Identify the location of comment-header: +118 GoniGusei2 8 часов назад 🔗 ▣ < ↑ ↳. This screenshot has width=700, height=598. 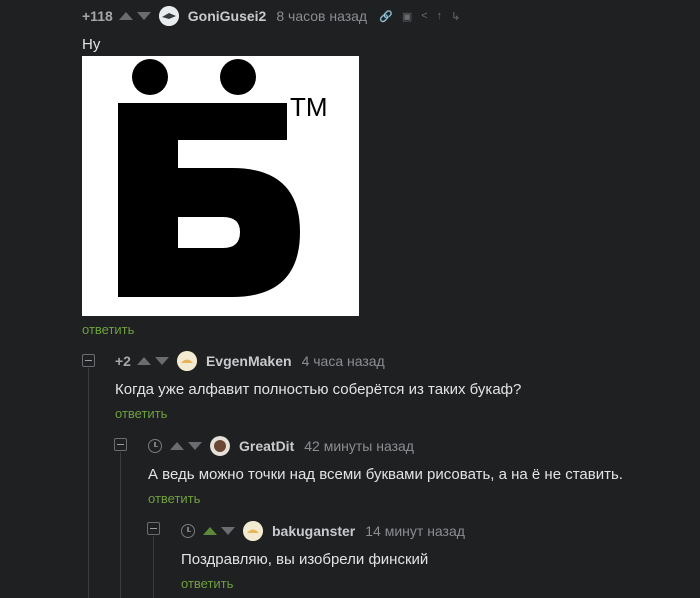
(271, 16).